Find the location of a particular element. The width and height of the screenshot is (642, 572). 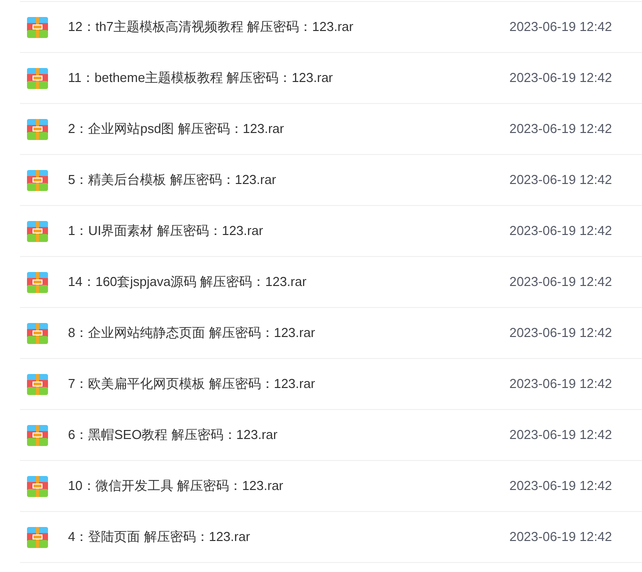

file-name: 11：betheme主题模板教程 解压密码：123.rar is located at coordinates (200, 78).